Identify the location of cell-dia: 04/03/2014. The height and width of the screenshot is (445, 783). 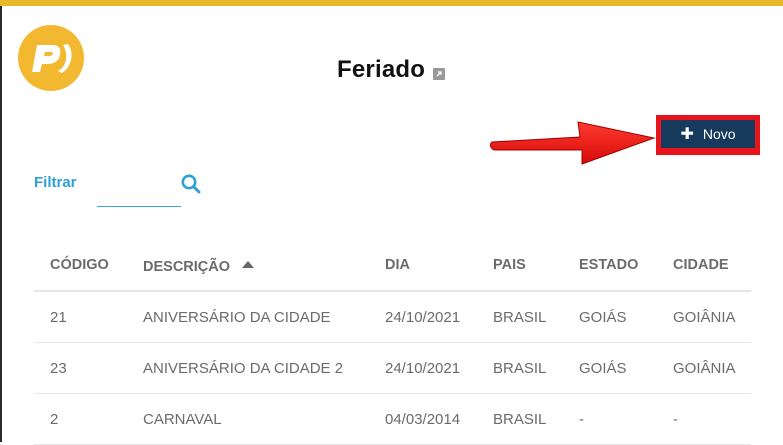
(423, 419).